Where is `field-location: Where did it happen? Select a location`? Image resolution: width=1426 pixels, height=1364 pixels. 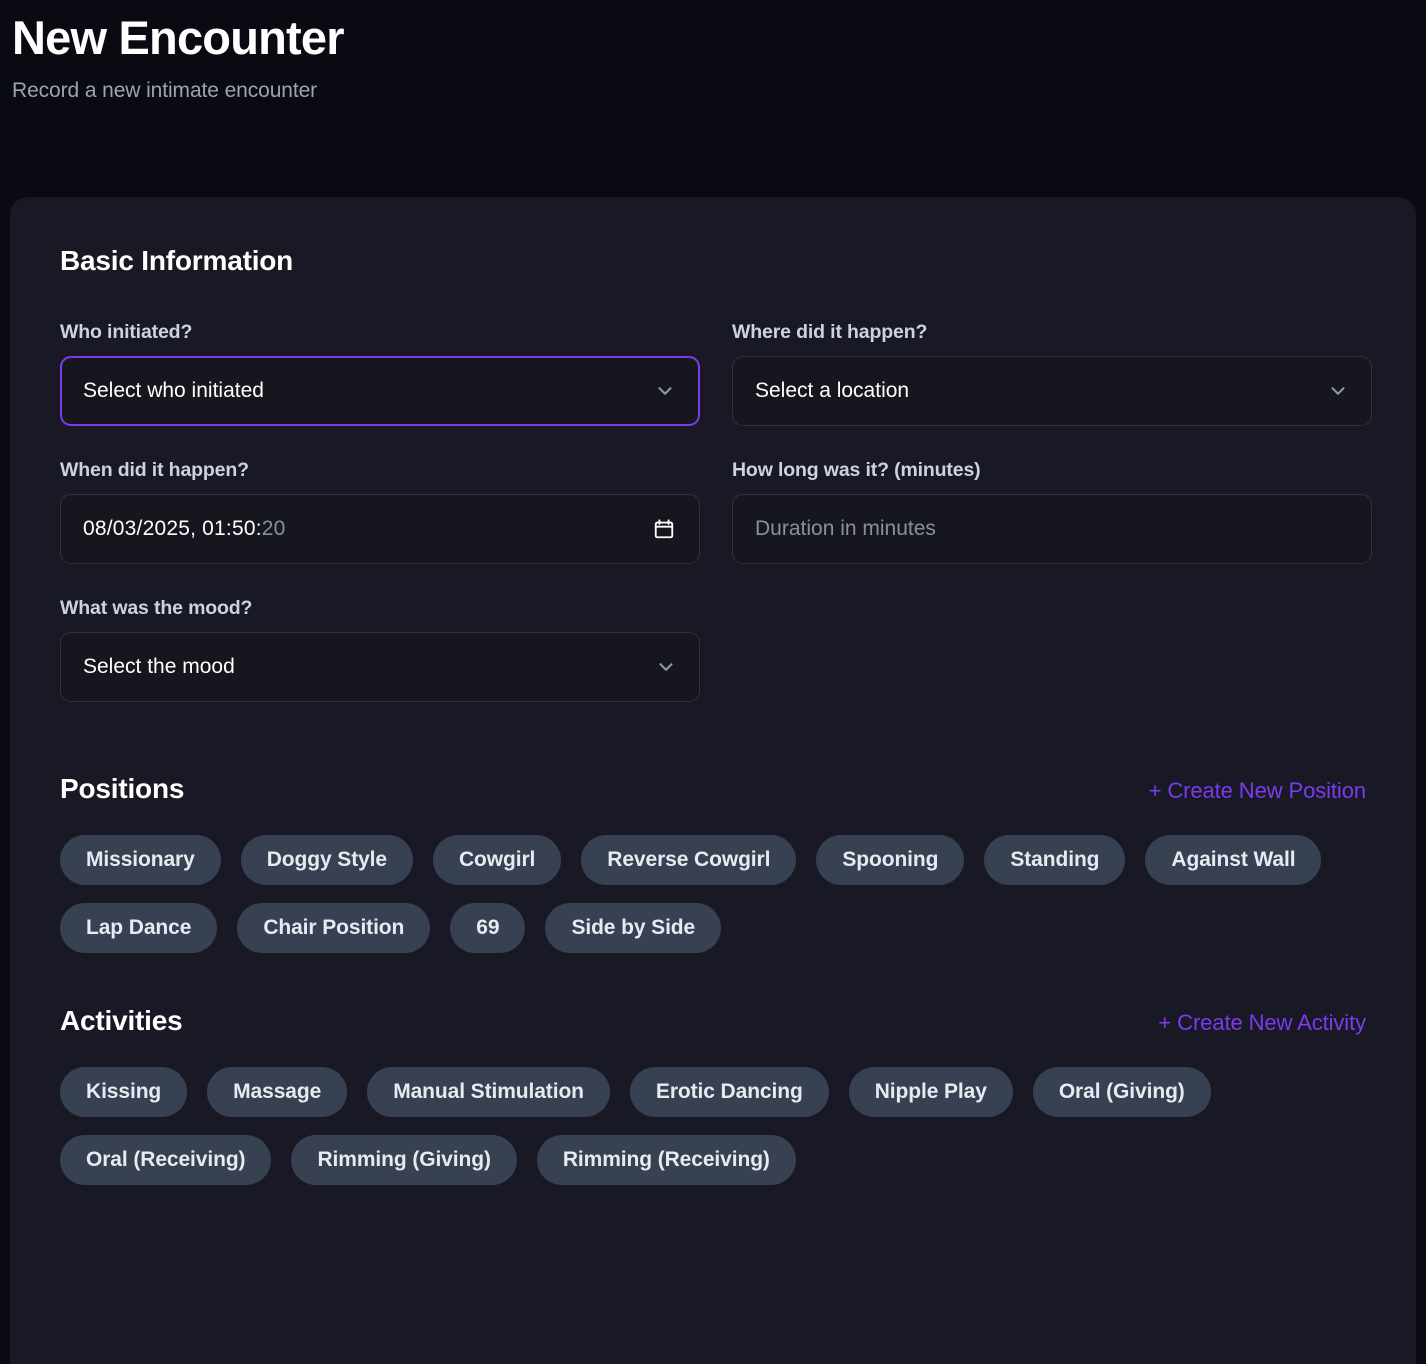 field-location: Where did it happen? Select a location is located at coordinates (1052, 373).